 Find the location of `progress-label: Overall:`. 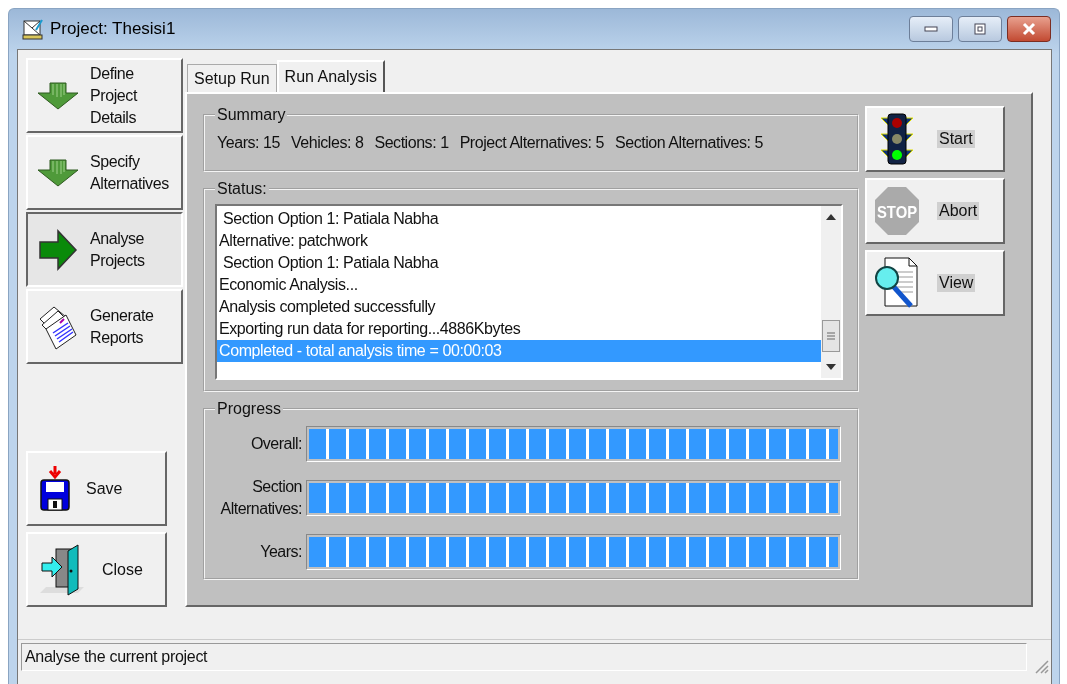

progress-label: Overall: is located at coordinates (275, 444).